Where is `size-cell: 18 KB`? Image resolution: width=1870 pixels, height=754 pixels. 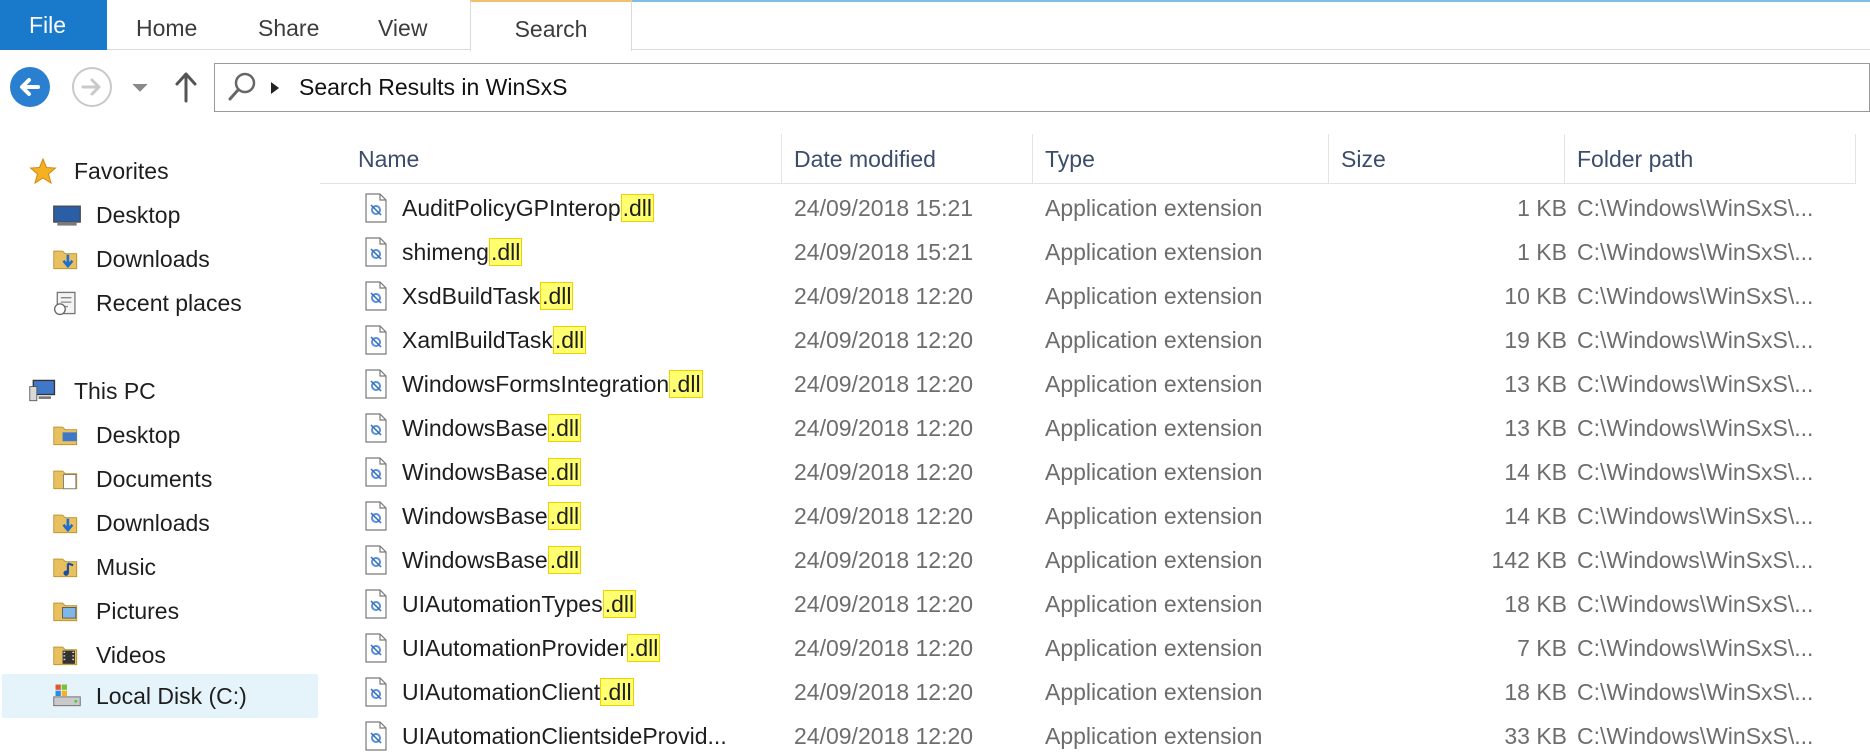 size-cell: 18 KB is located at coordinates (1535, 692).